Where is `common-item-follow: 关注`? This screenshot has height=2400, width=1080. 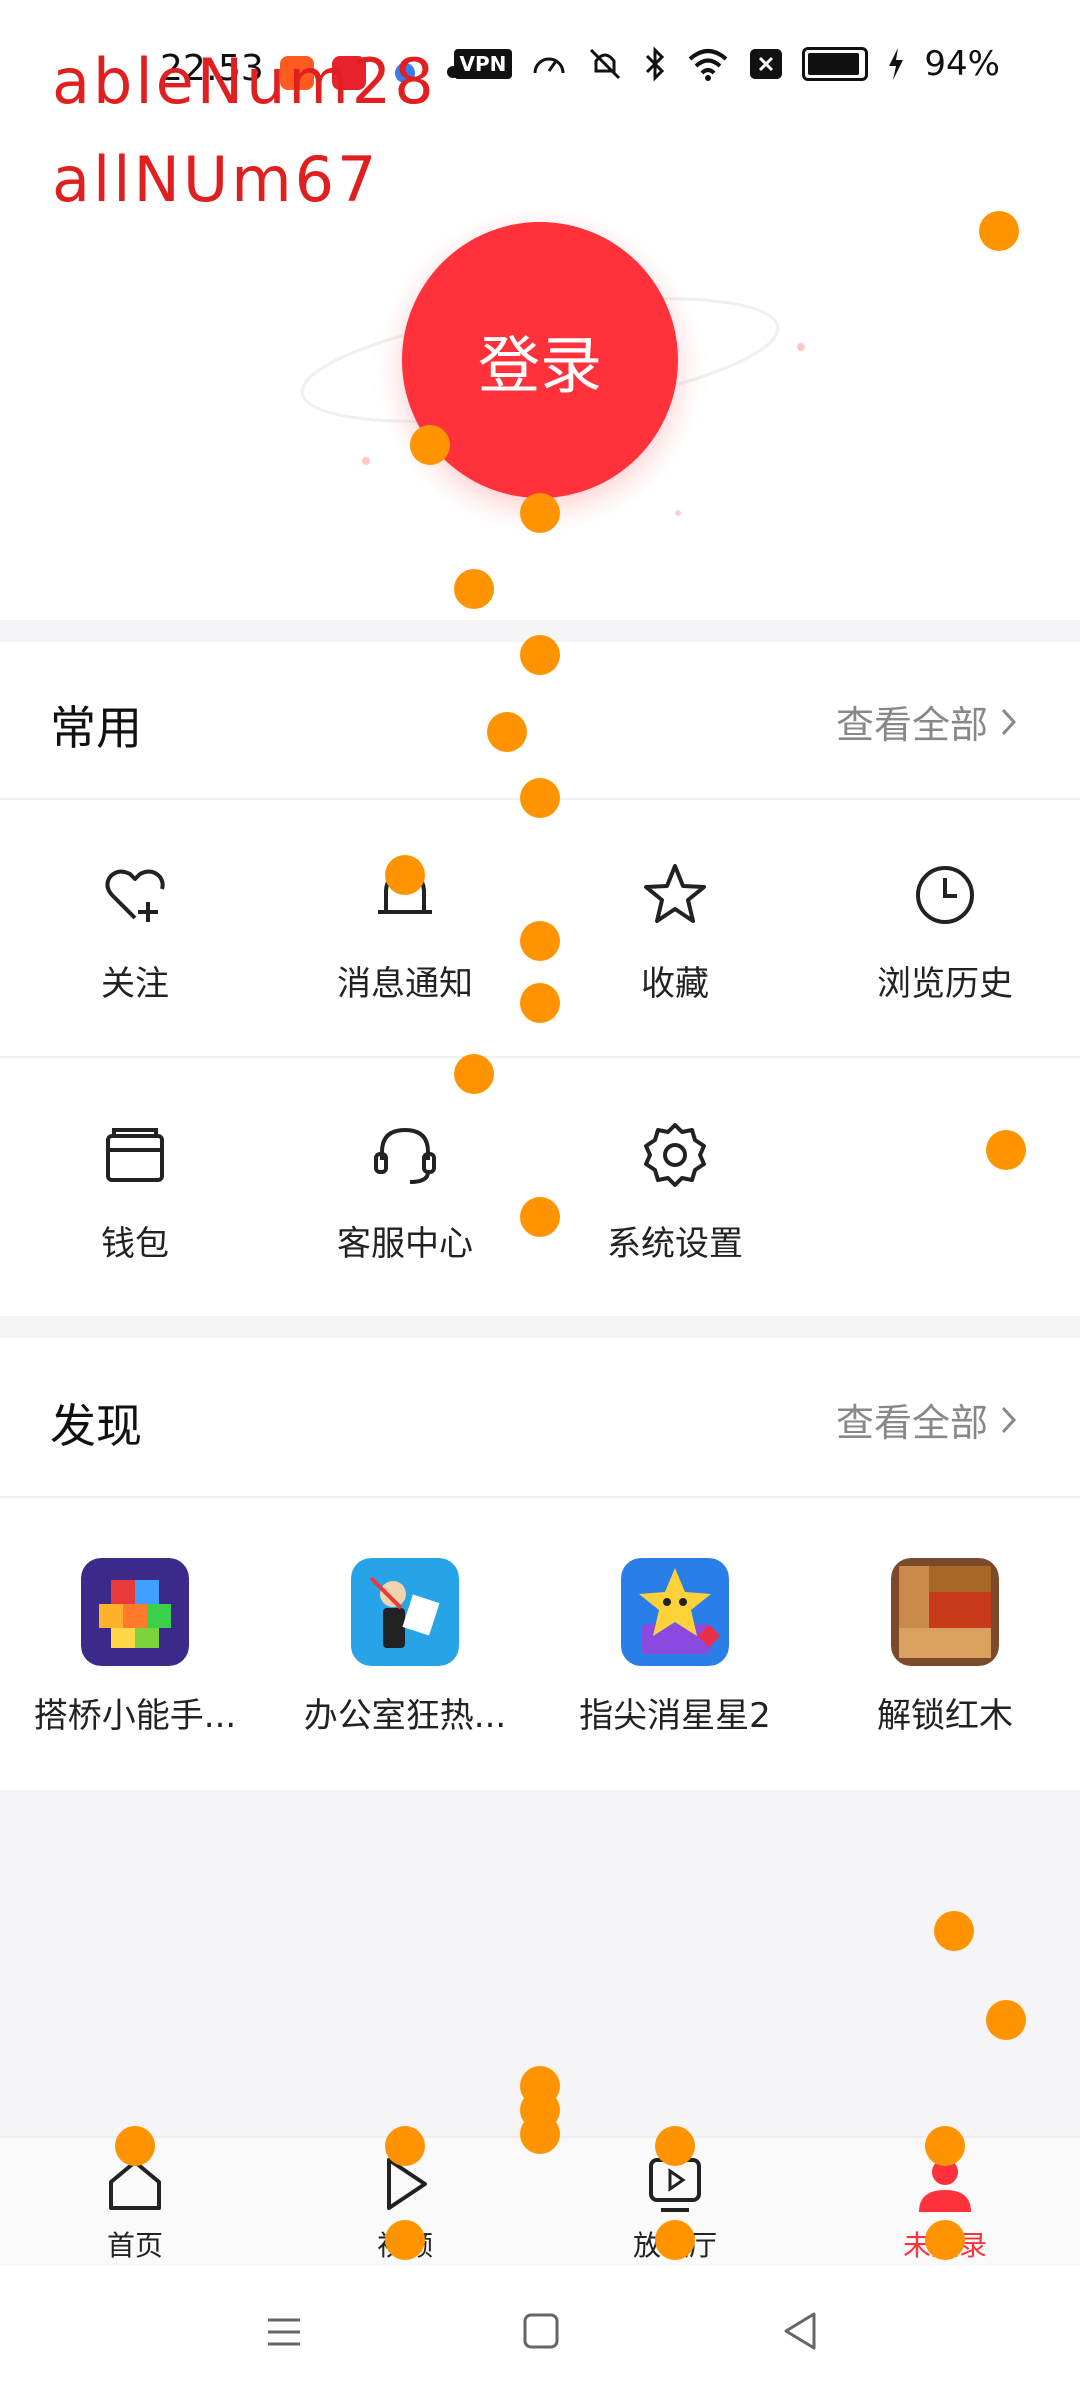 common-item-follow: 关注 is located at coordinates (135, 932).